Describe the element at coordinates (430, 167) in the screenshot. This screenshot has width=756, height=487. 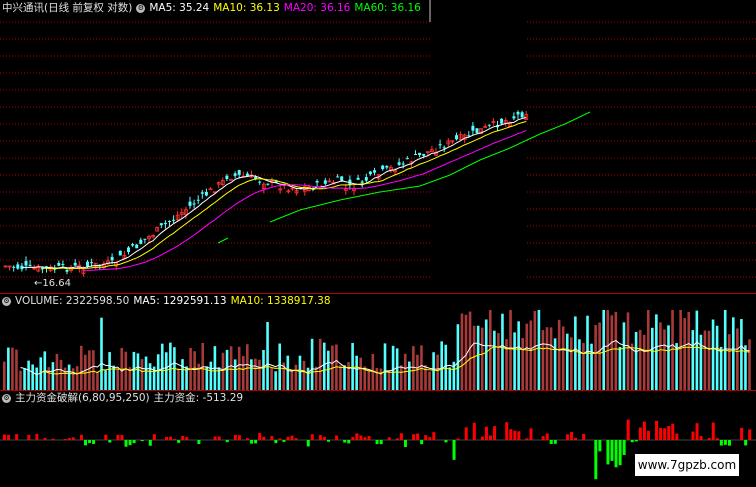
I see `ma60-line` at that location.